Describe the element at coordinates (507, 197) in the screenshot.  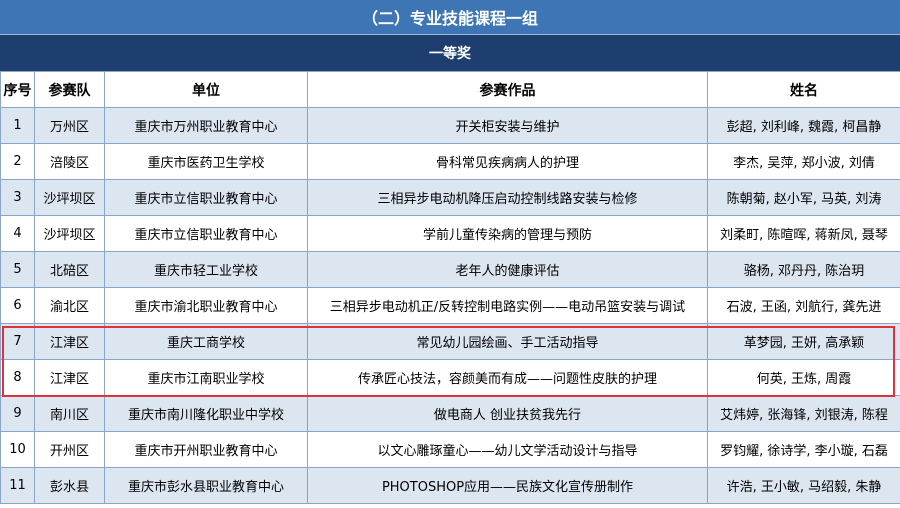
I see `cell-work: 三相异步电动机降压启动控制线路安装与检修` at that location.